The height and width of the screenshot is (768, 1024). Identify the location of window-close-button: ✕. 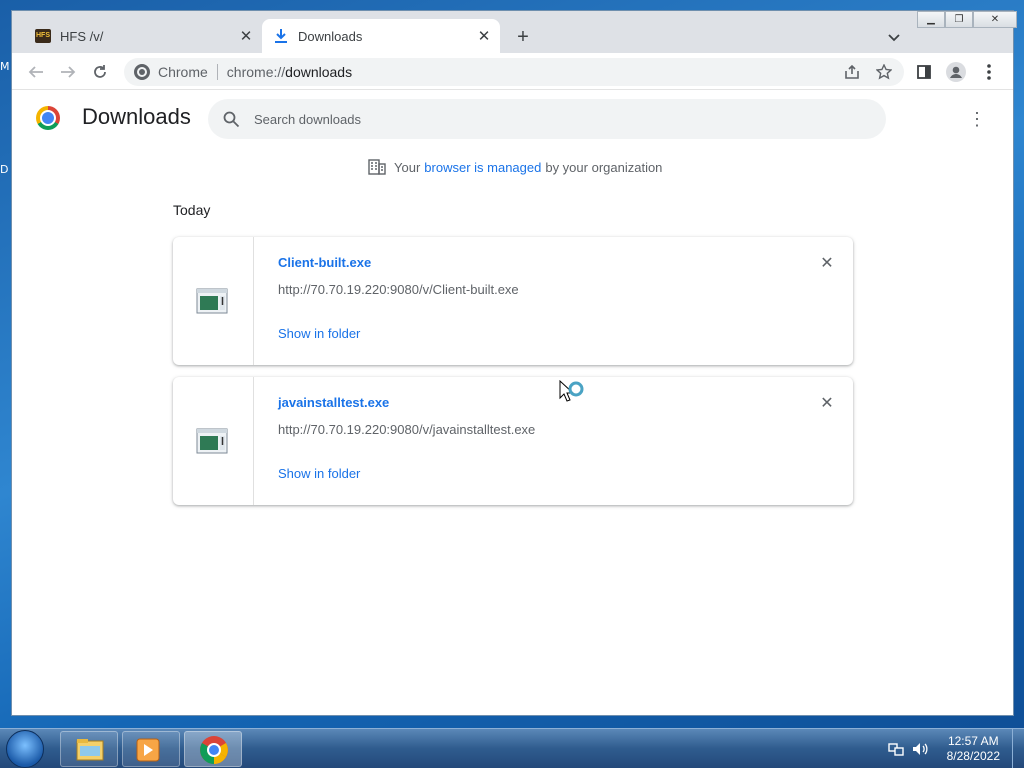
(995, 19).